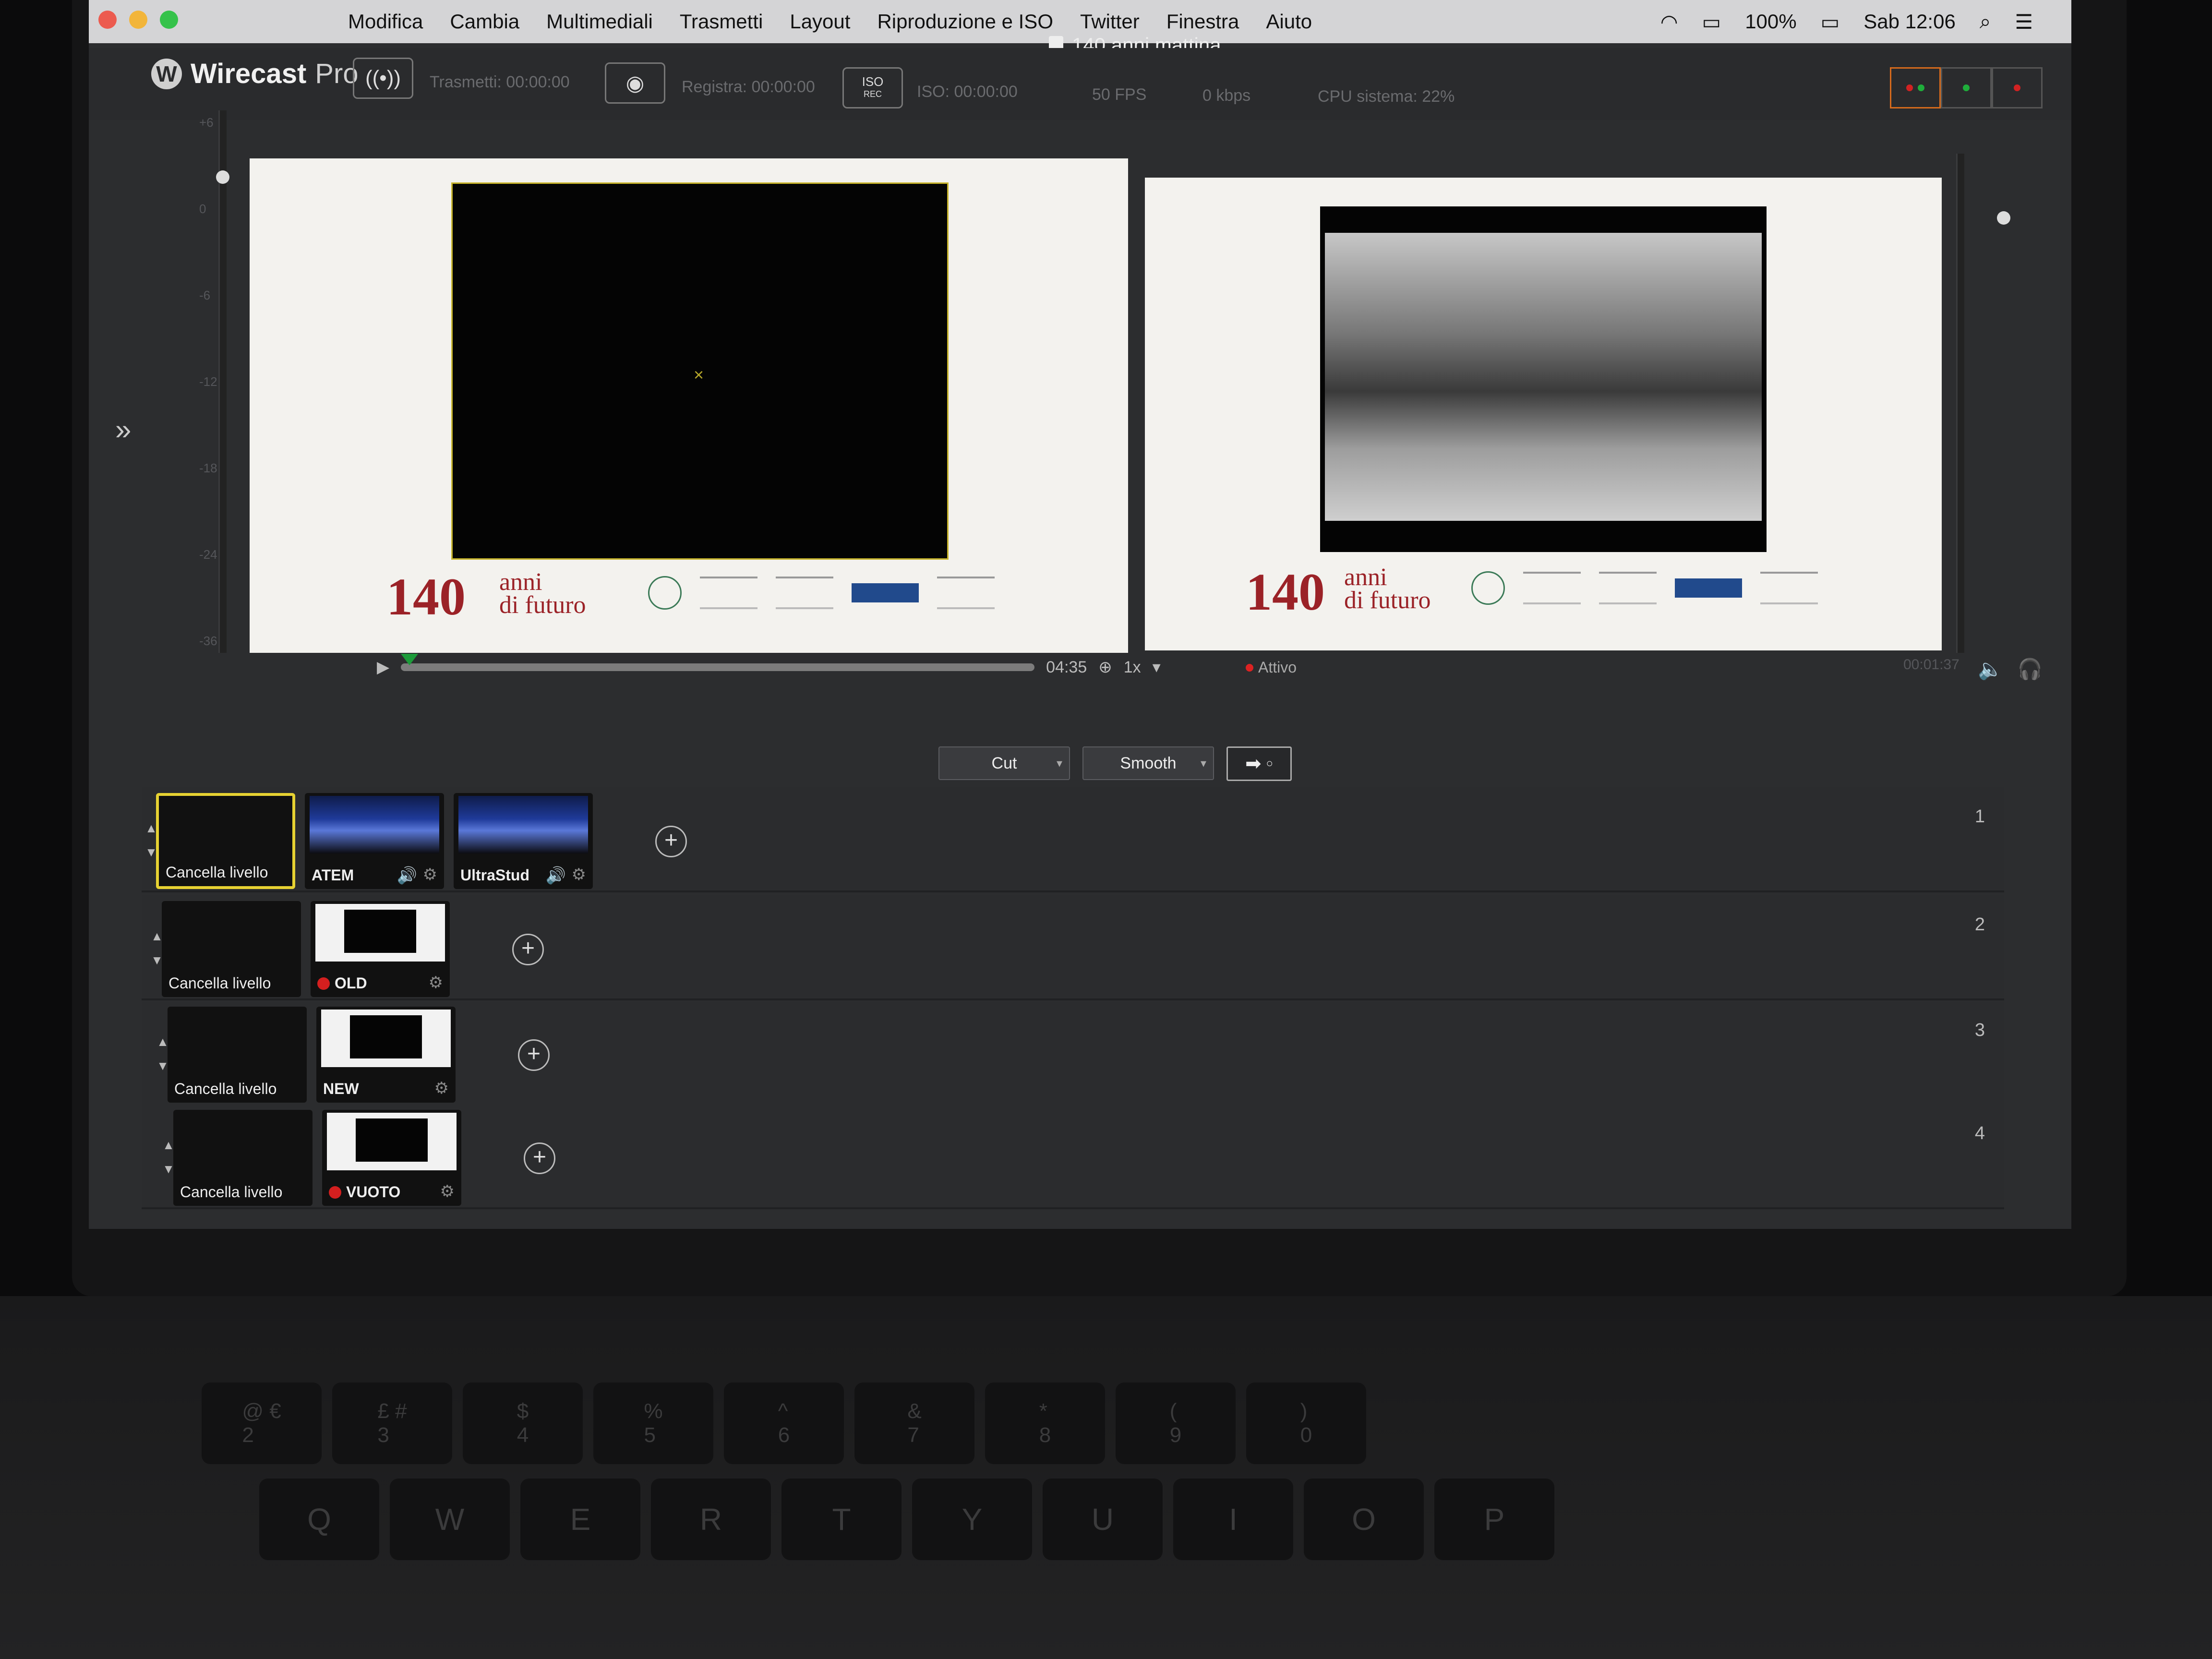  I want to click on menu-item: Multimediali, so click(599, 21).